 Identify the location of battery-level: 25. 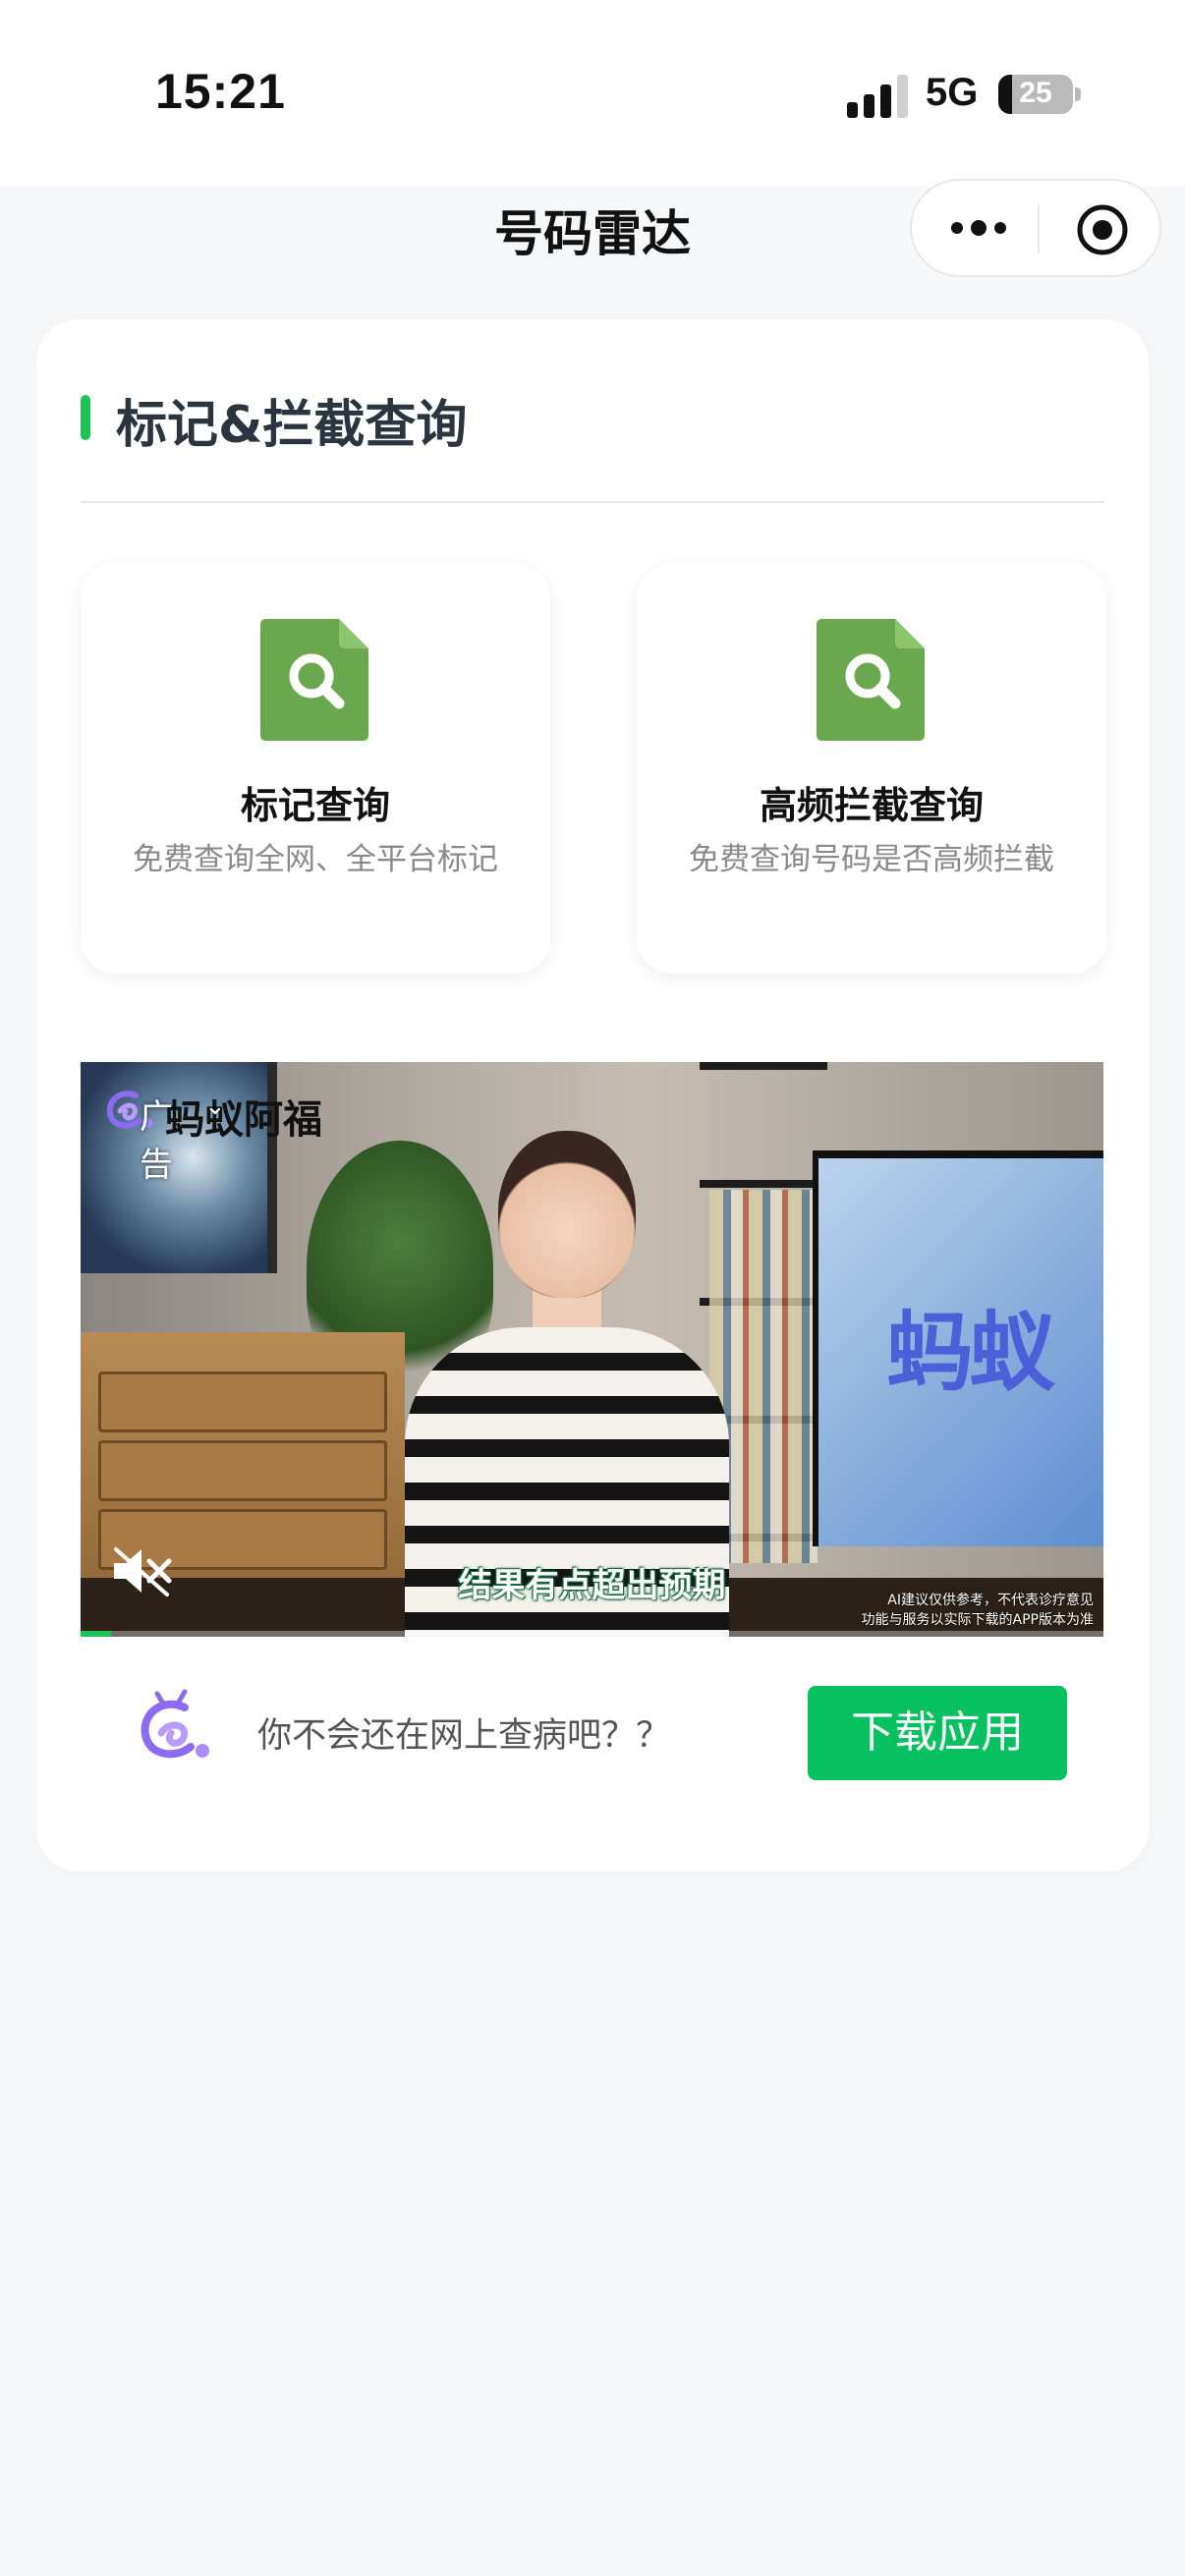
(1035, 93).